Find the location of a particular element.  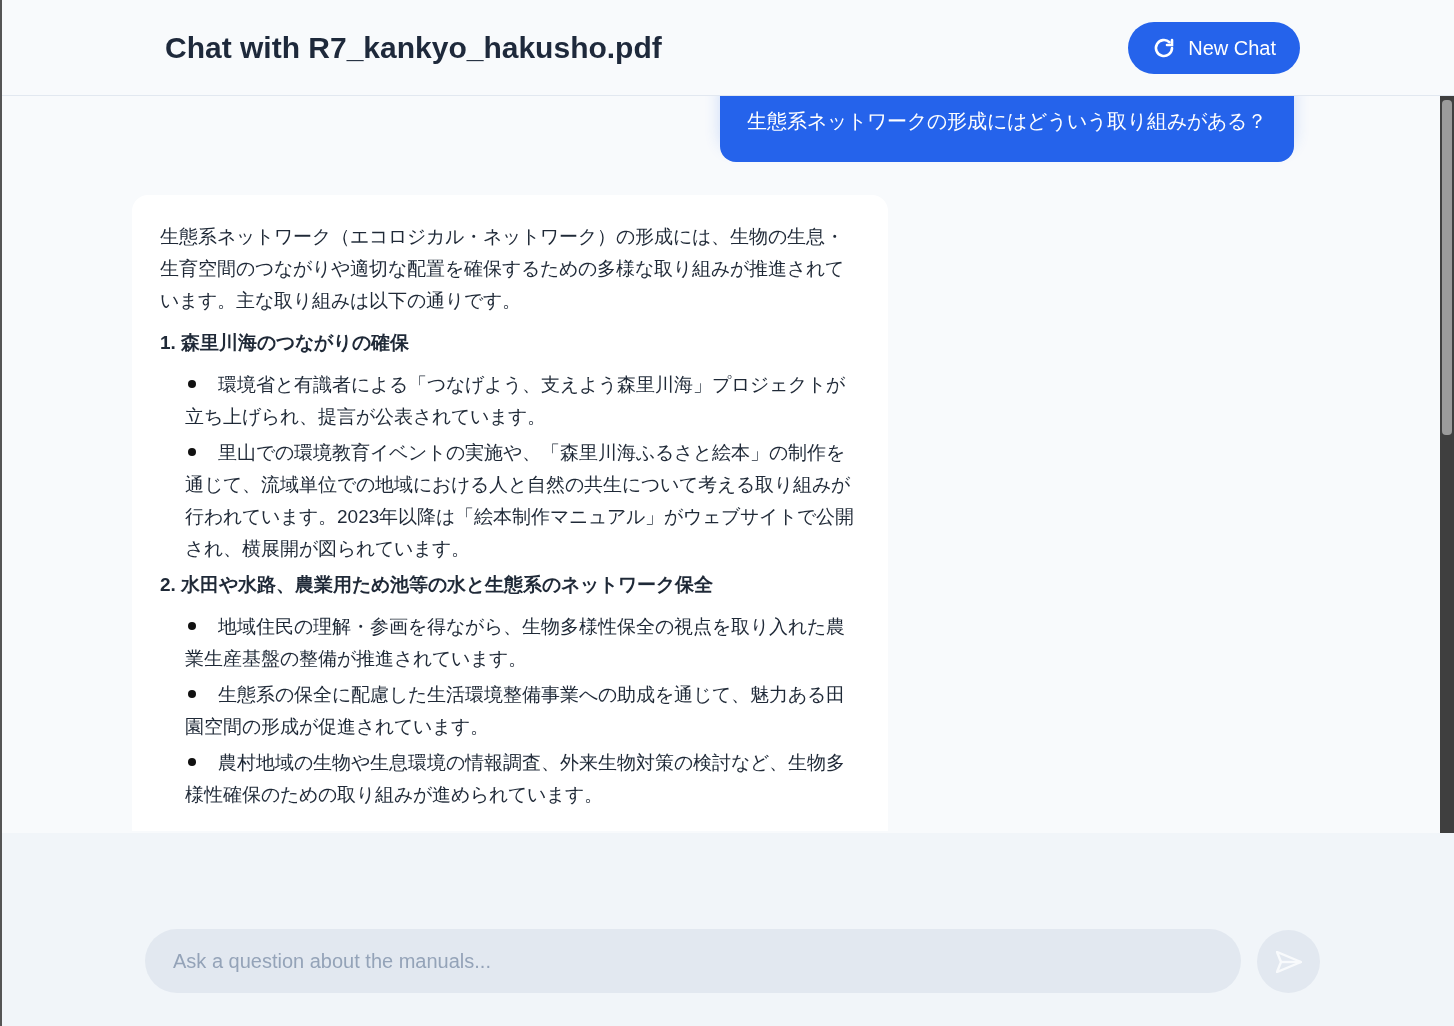

bullet-text: 地域住民の理解・参画を得ながら、生物多様性保全の視点を取り入れた農業生産基盤の整備が推進されています。 is located at coordinates (515, 643).